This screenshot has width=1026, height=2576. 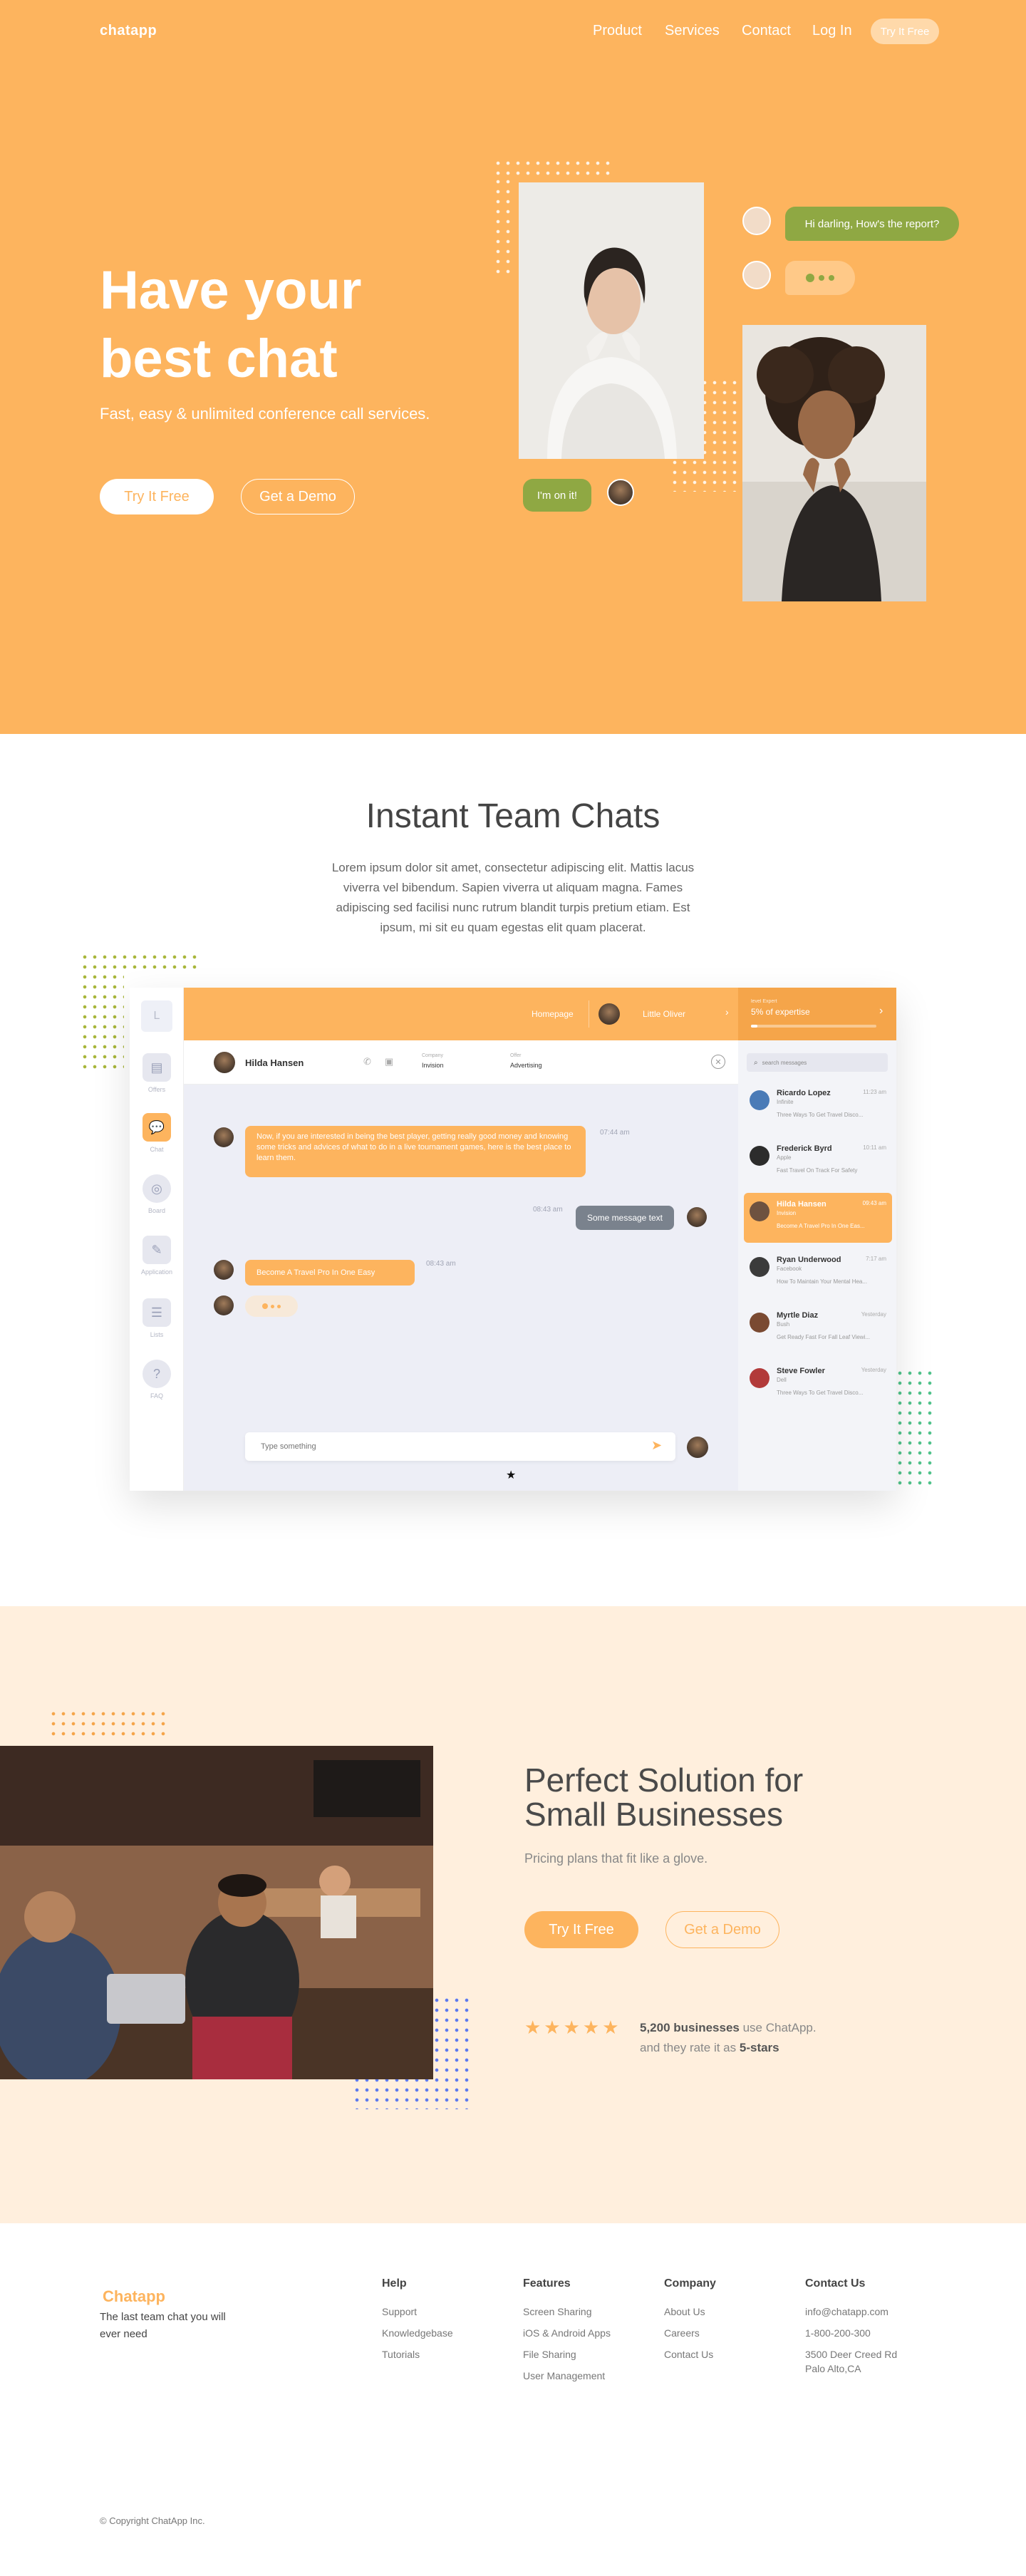 What do you see at coordinates (330, 1273) in the screenshot?
I see `message-bubble: Become A Travel Pro In One Easy` at bounding box center [330, 1273].